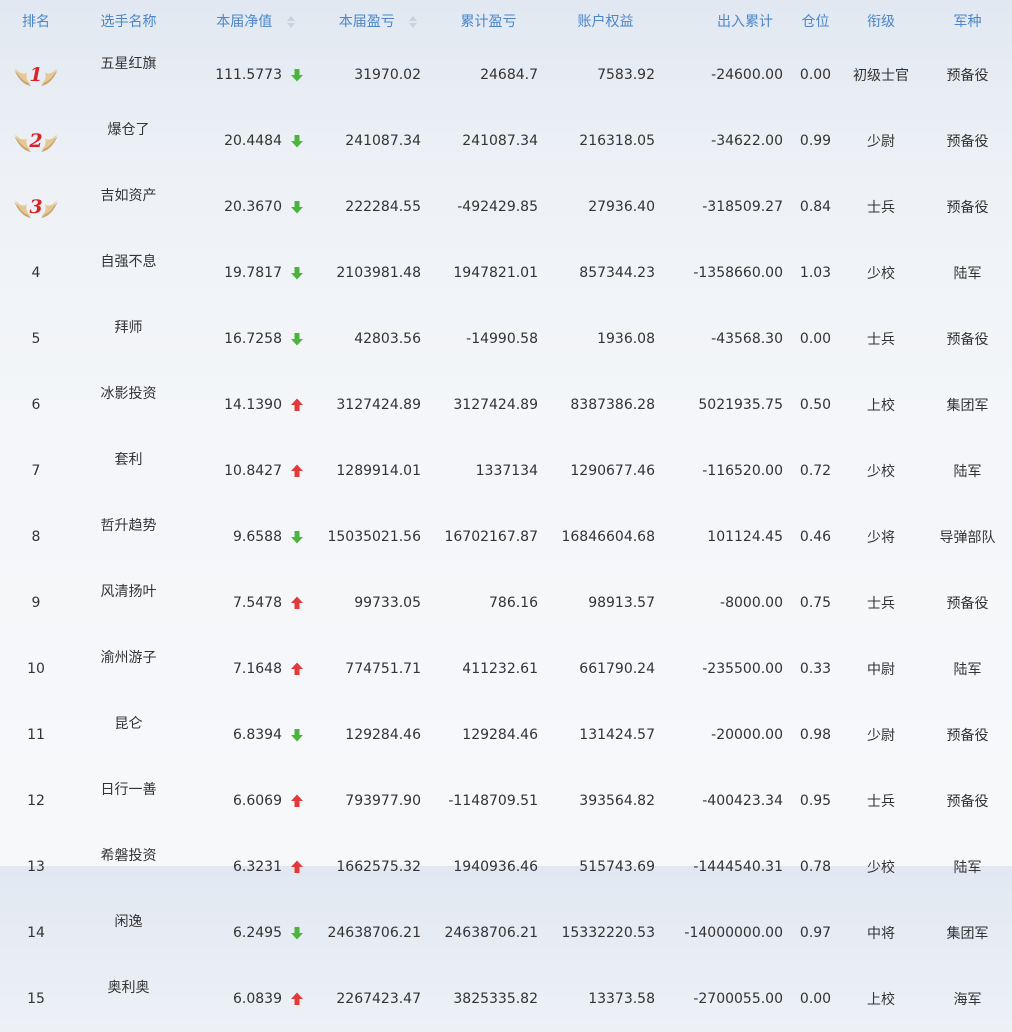  What do you see at coordinates (881, 868) in the screenshot?
I see `title-cell: 少校` at bounding box center [881, 868].